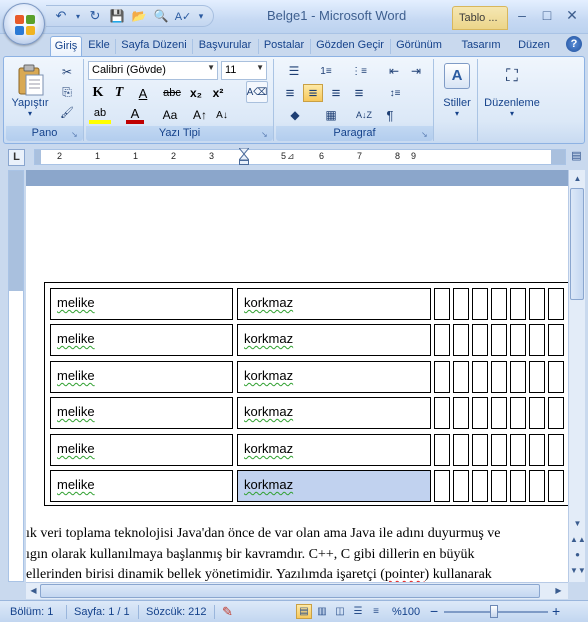 The width and height of the screenshot is (588, 622). What do you see at coordinates (300, 156) in the screenshot?
I see `horizontal-ruler: 1 2 3 5 6 7 8 9 1 2 ⊿` at bounding box center [300, 156].